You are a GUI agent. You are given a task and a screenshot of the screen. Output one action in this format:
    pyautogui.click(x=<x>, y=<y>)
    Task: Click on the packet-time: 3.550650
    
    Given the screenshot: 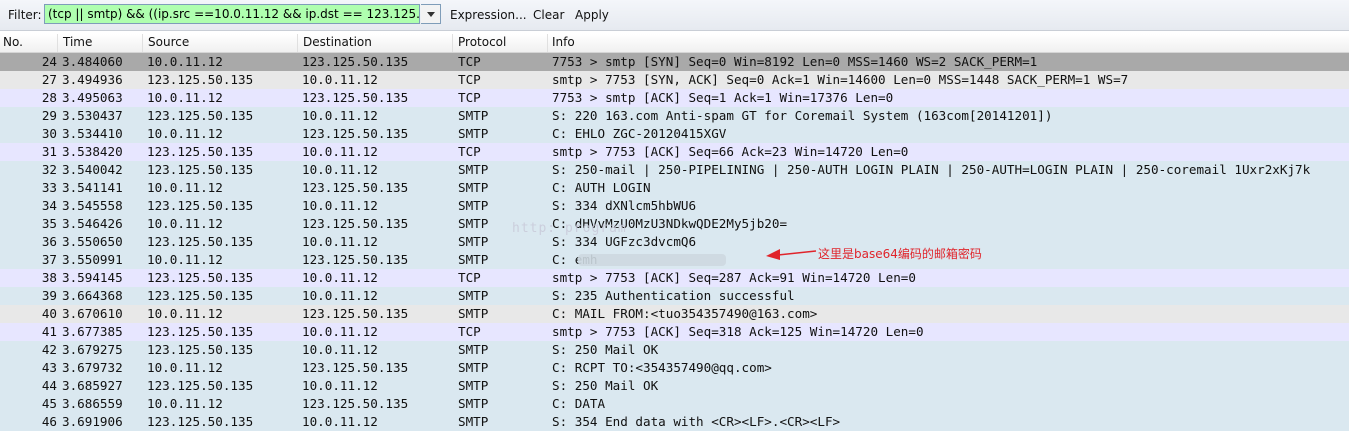 What is the action you would take?
    pyautogui.click(x=92, y=241)
    